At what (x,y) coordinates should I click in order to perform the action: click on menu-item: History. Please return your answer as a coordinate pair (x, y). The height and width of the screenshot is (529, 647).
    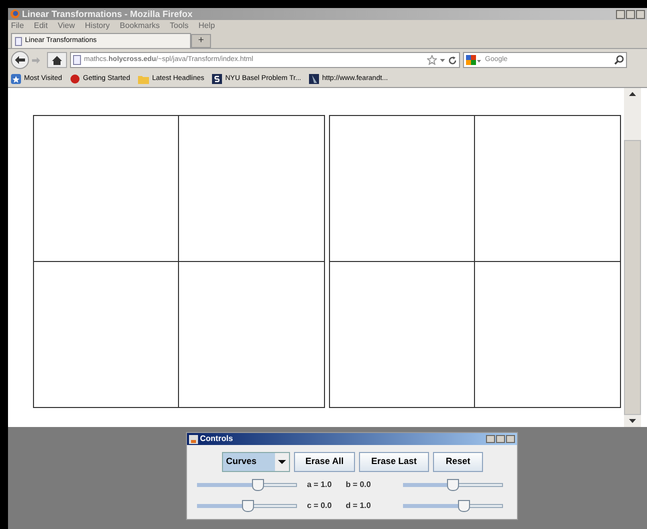
    Looking at the image, I should click on (97, 26).